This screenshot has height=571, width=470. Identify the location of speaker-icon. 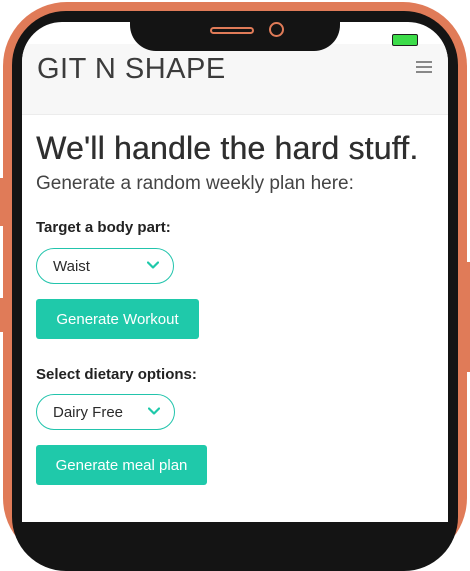
(232, 30).